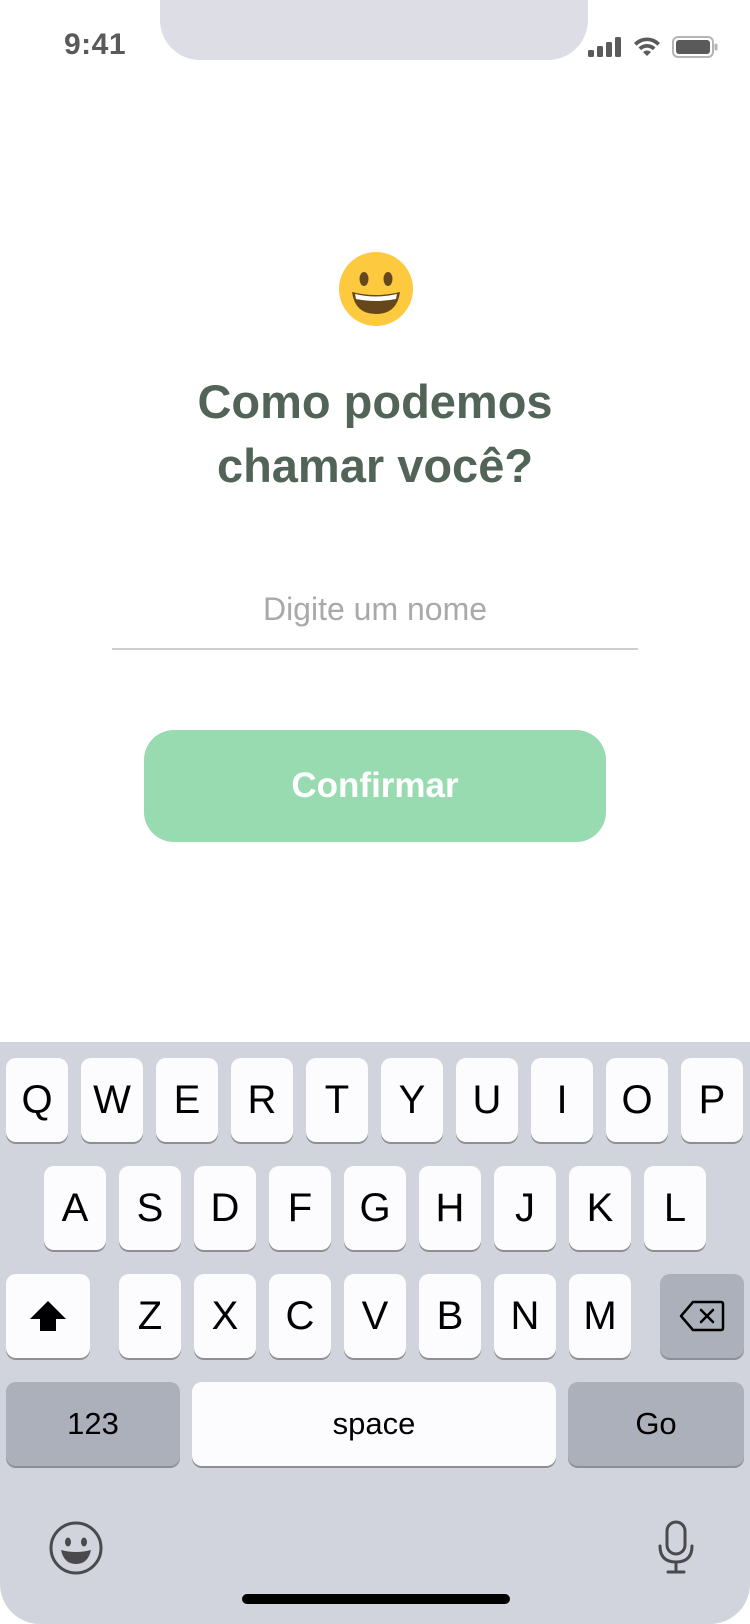 This screenshot has width=750, height=1624. What do you see at coordinates (375, 1316) in the screenshot?
I see `key-v: V` at bounding box center [375, 1316].